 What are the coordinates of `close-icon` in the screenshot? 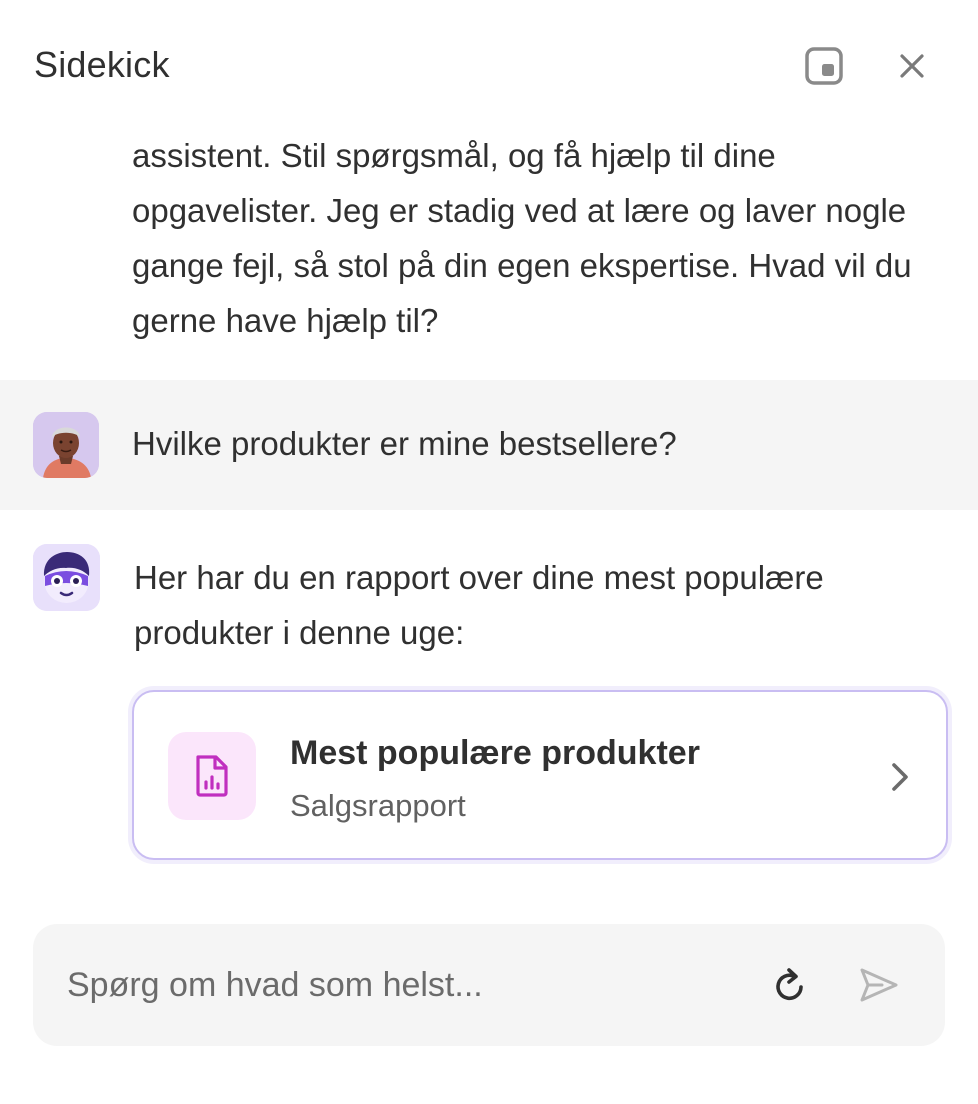 It's located at (912, 66).